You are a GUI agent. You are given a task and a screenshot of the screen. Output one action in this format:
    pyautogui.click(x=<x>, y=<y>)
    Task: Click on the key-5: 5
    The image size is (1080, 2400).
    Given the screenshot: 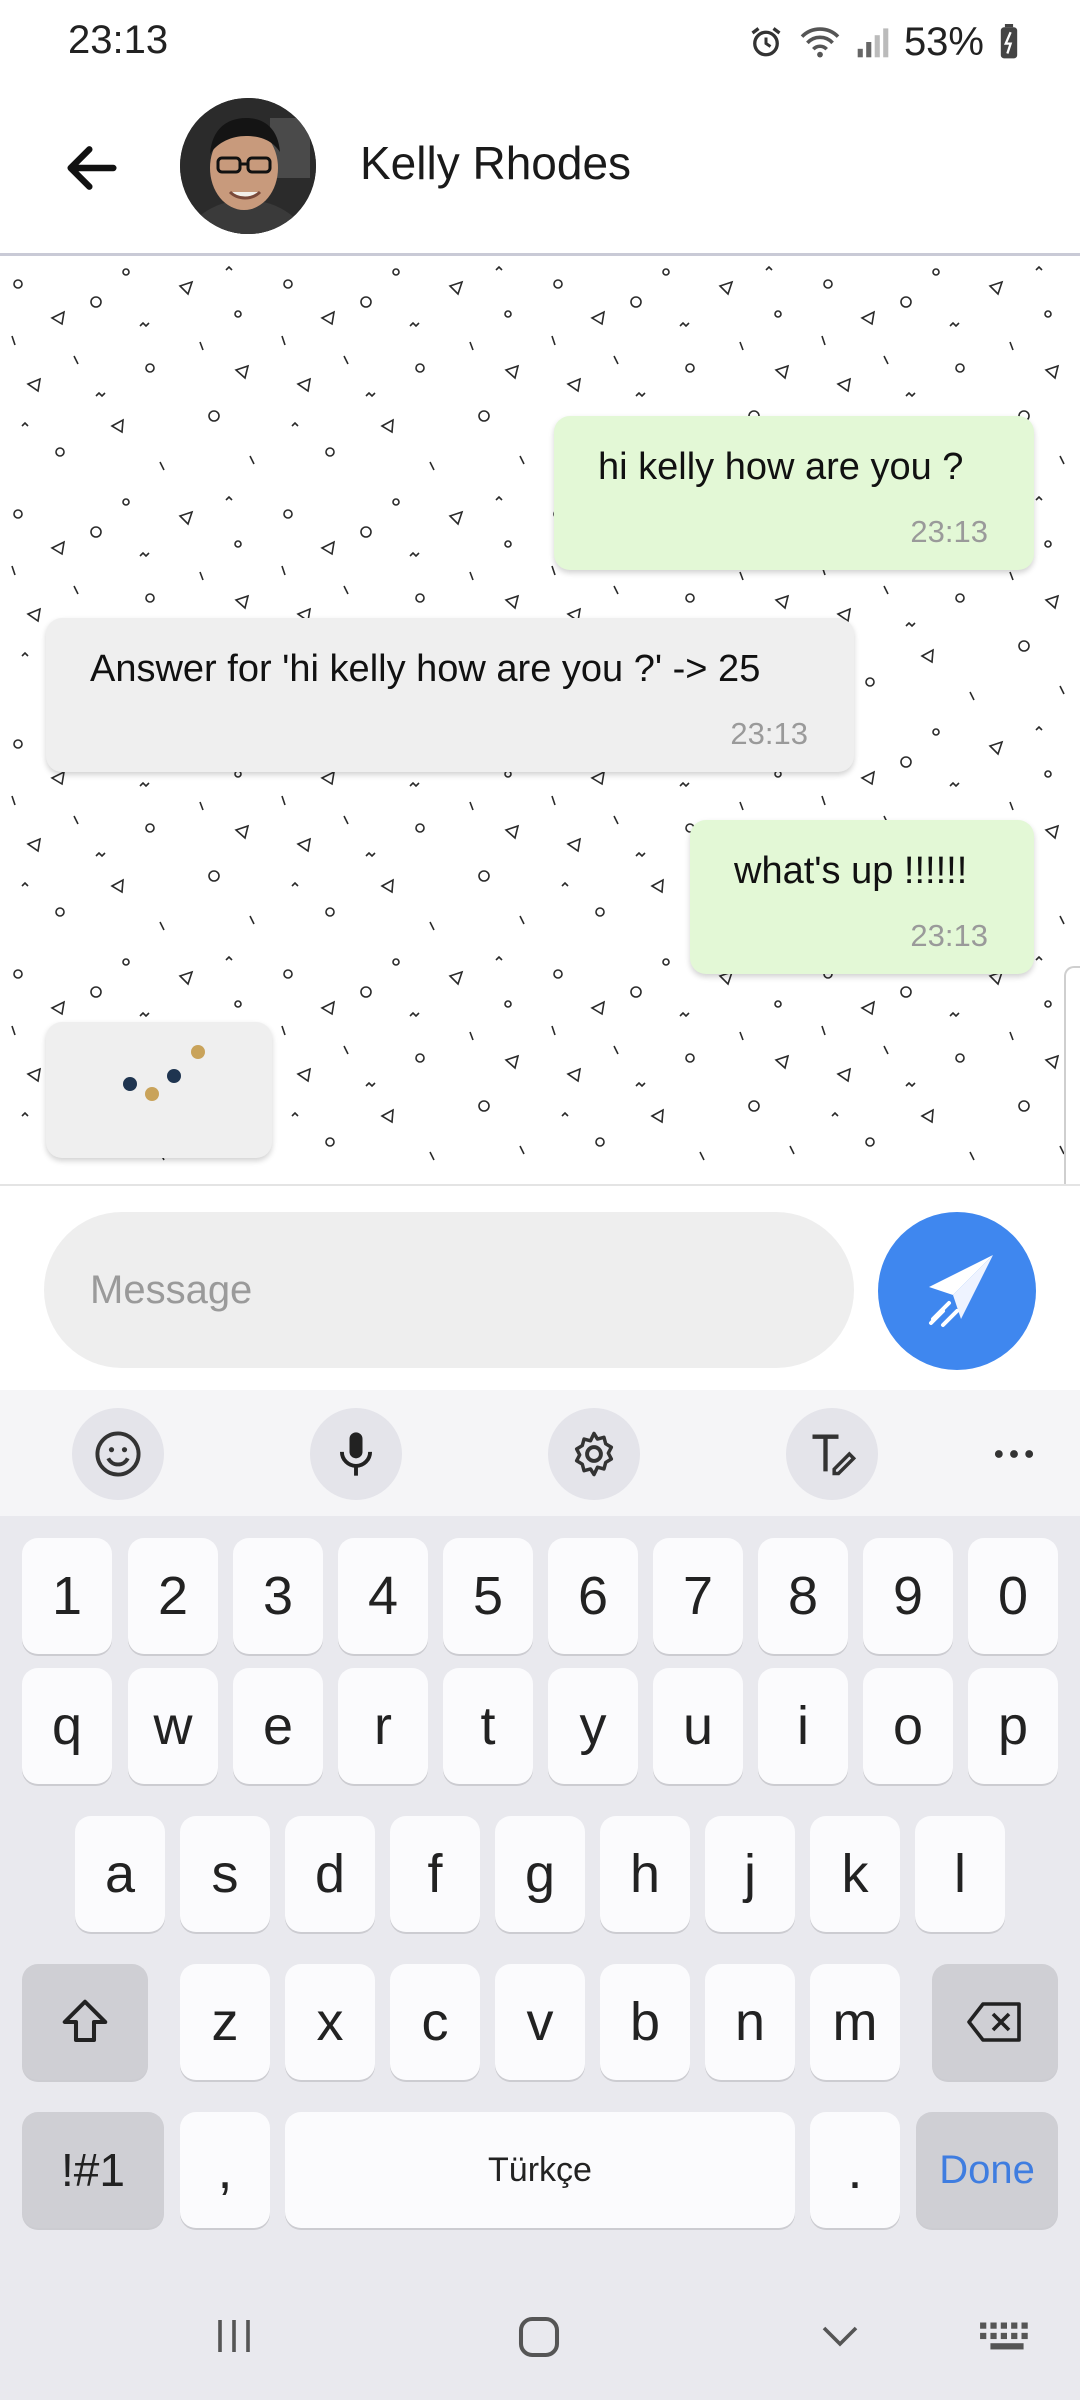 What is the action you would take?
    pyautogui.click(x=488, y=1596)
    